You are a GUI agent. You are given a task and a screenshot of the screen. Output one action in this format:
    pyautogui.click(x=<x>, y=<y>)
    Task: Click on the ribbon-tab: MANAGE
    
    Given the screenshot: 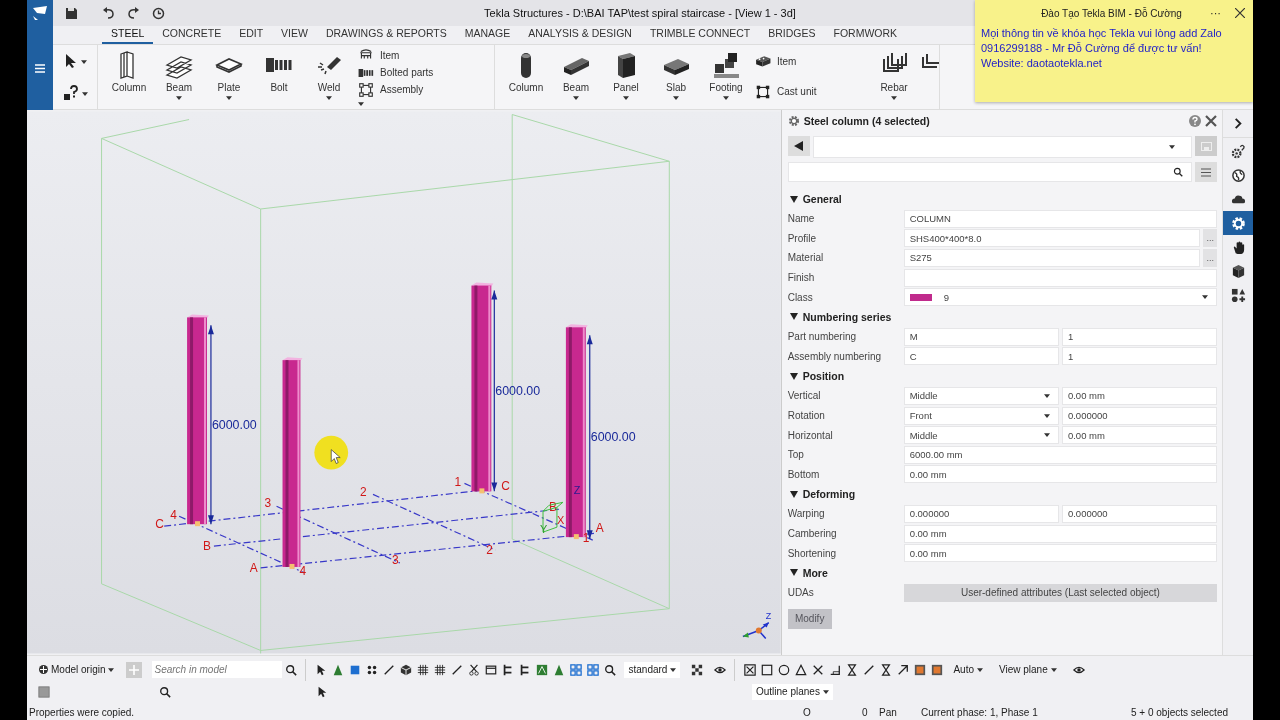 What is the action you would take?
    pyautogui.click(x=487, y=35)
    